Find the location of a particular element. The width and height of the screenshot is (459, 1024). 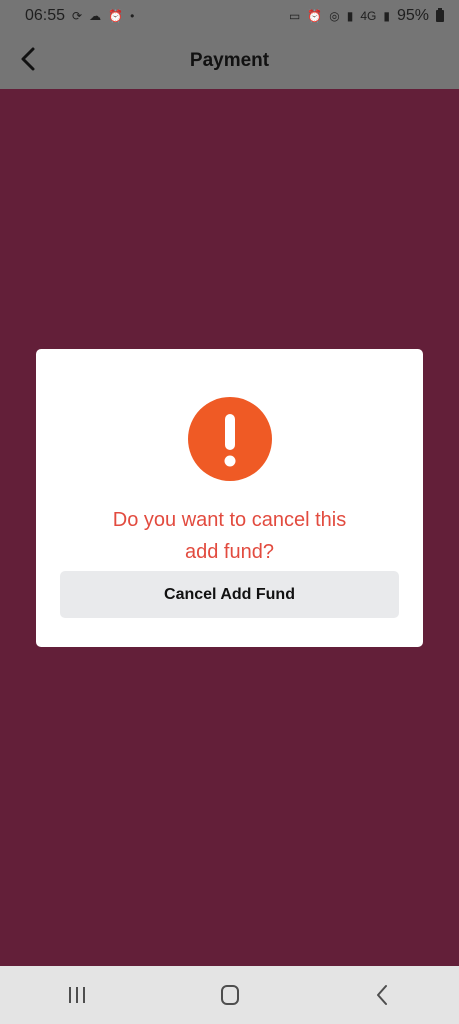

battery-icon is located at coordinates (440, 15).